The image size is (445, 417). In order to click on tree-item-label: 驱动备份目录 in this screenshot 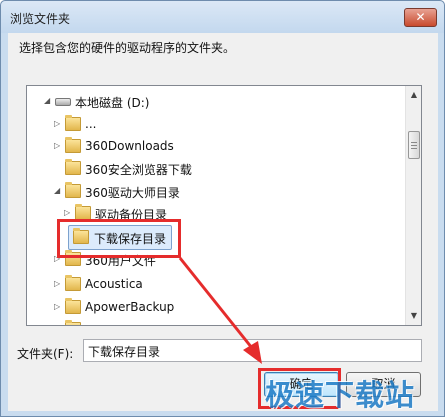, I will do `click(131, 215)`.